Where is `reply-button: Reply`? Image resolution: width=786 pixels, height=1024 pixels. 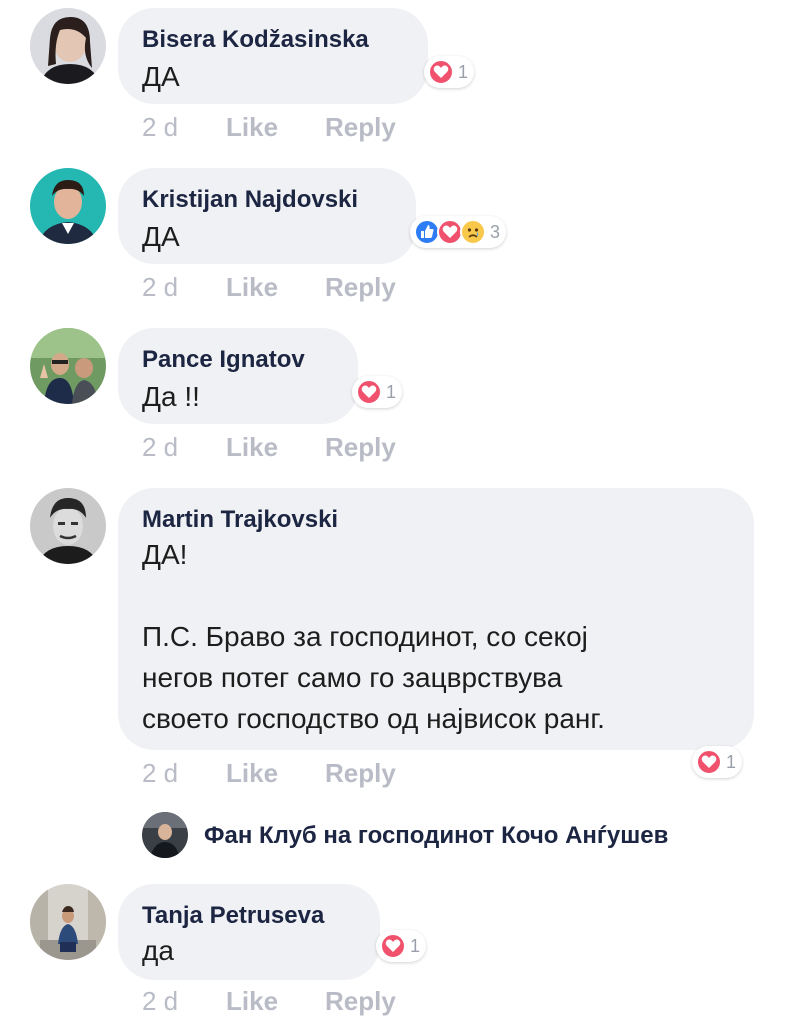
reply-button: Reply is located at coordinates (360, 1001).